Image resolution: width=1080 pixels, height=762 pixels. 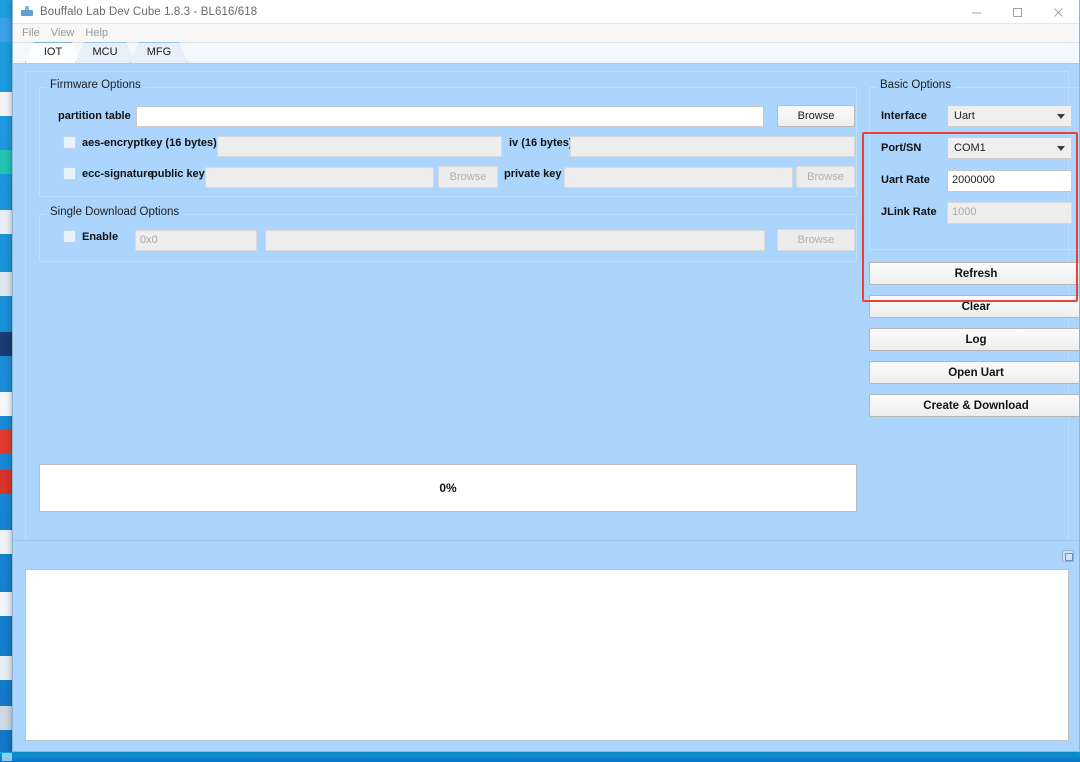 What do you see at coordinates (319, 177) in the screenshot?
I see `public-key-input` at bounding box center [319, 177].